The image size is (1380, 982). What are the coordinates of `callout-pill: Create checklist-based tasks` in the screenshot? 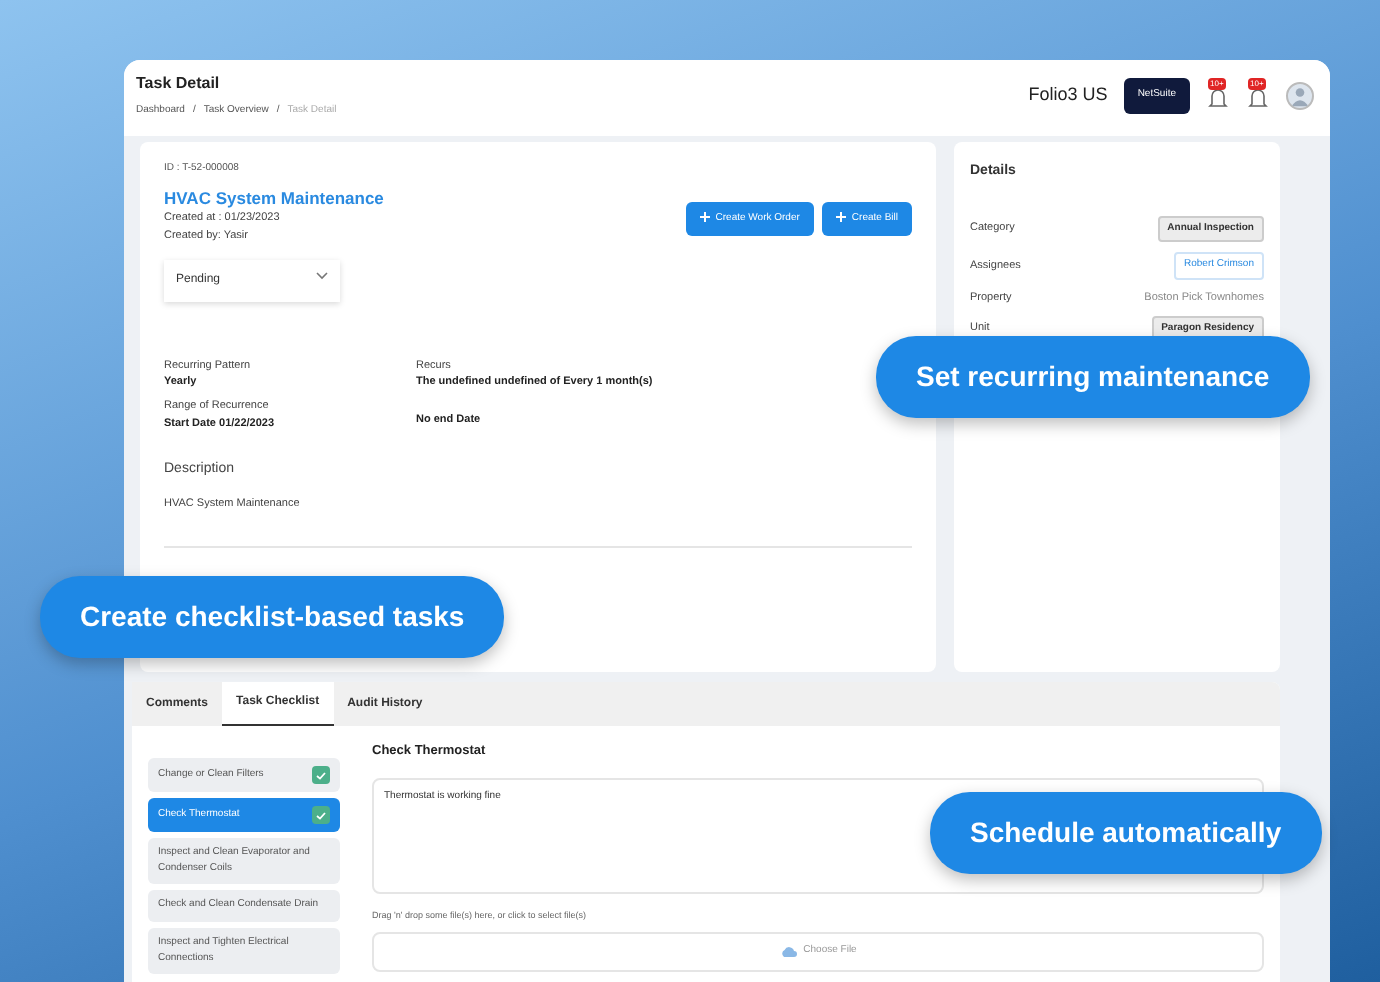 It's located at (272, 617).